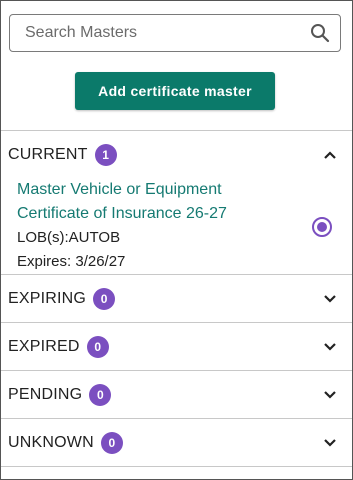  I want to click on section-title: PENDING, so click(45, 394).